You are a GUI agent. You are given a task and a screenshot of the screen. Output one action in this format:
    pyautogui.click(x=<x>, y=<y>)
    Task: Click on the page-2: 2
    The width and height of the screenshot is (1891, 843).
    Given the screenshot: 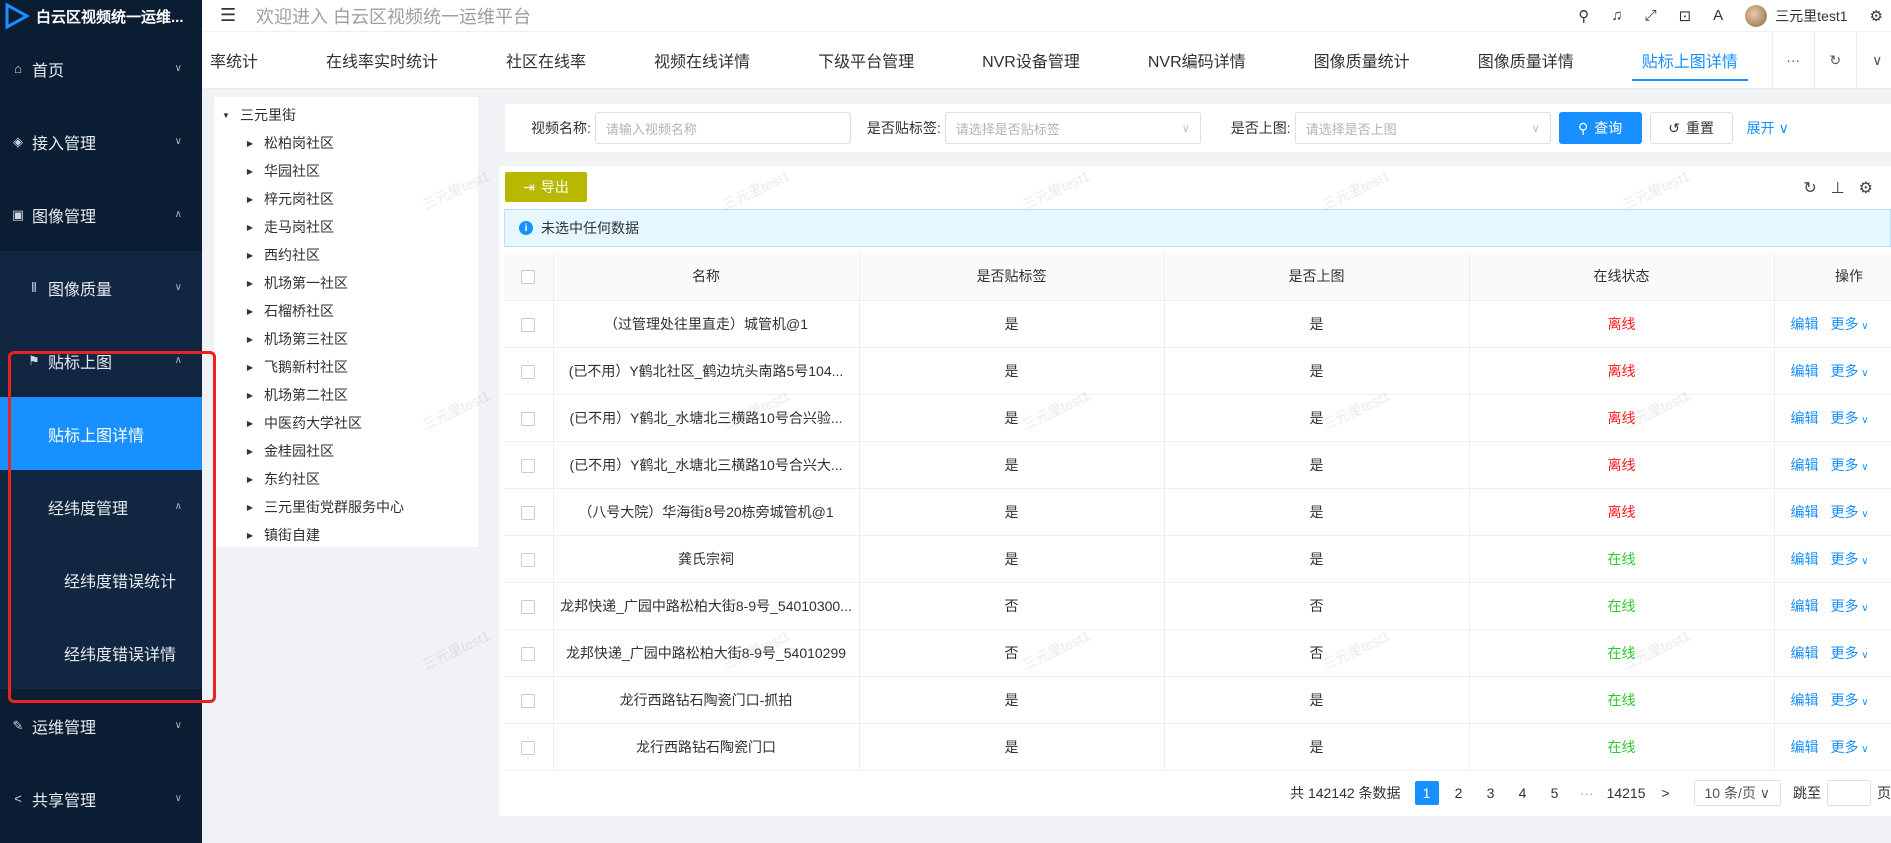 What is the action you would take?
    pyautogui.click(x=1459, y=793)
    